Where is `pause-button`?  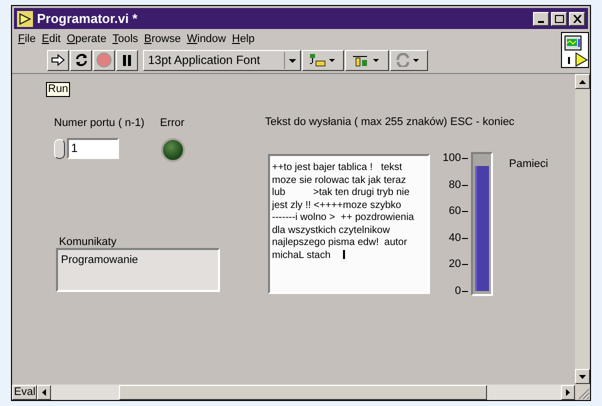 pause-button is located at coordinates (127, 60).